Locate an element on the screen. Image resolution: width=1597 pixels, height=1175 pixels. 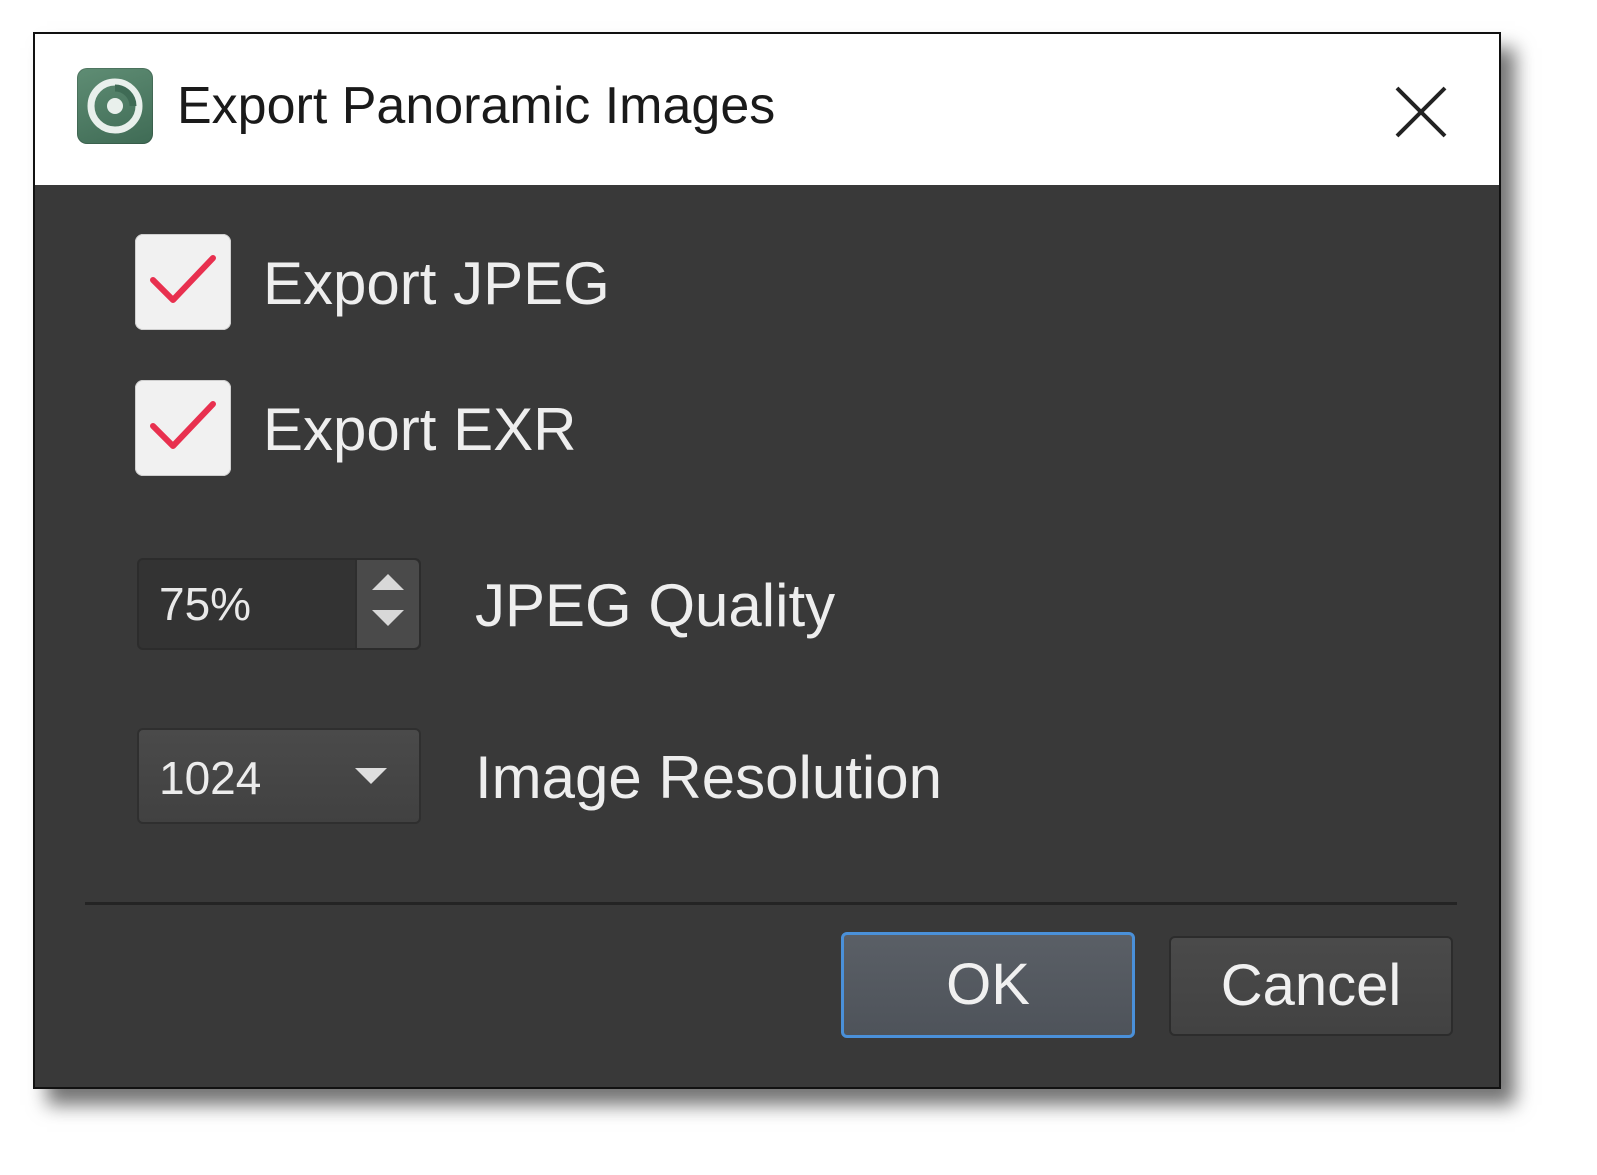
chevron-up-icon is located at coordinates (388, 582).